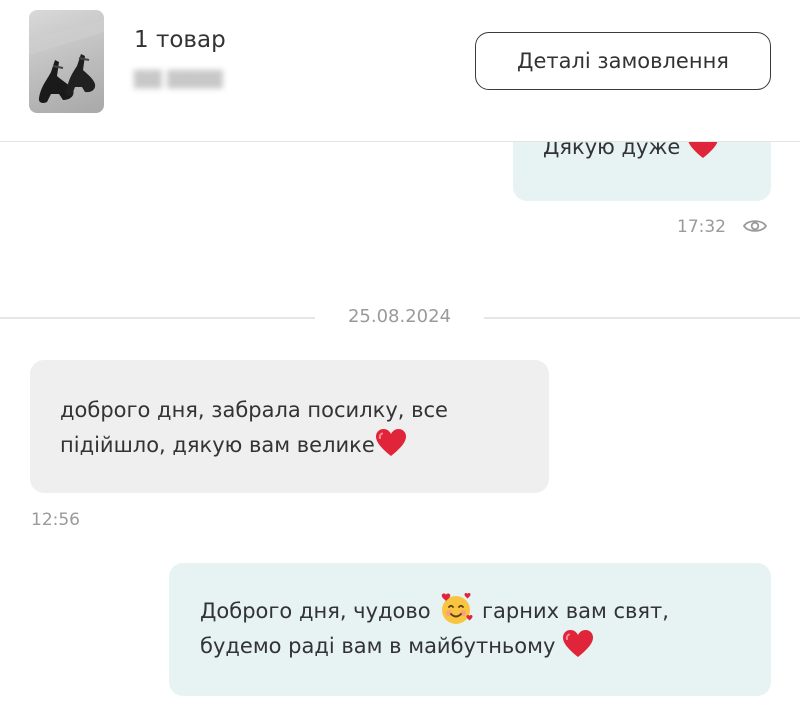 This screenshot has width=800, height=704. Describe the element at coordinates (180, 40) in the screenshot. I see `item-count: 1 товар` at that location.